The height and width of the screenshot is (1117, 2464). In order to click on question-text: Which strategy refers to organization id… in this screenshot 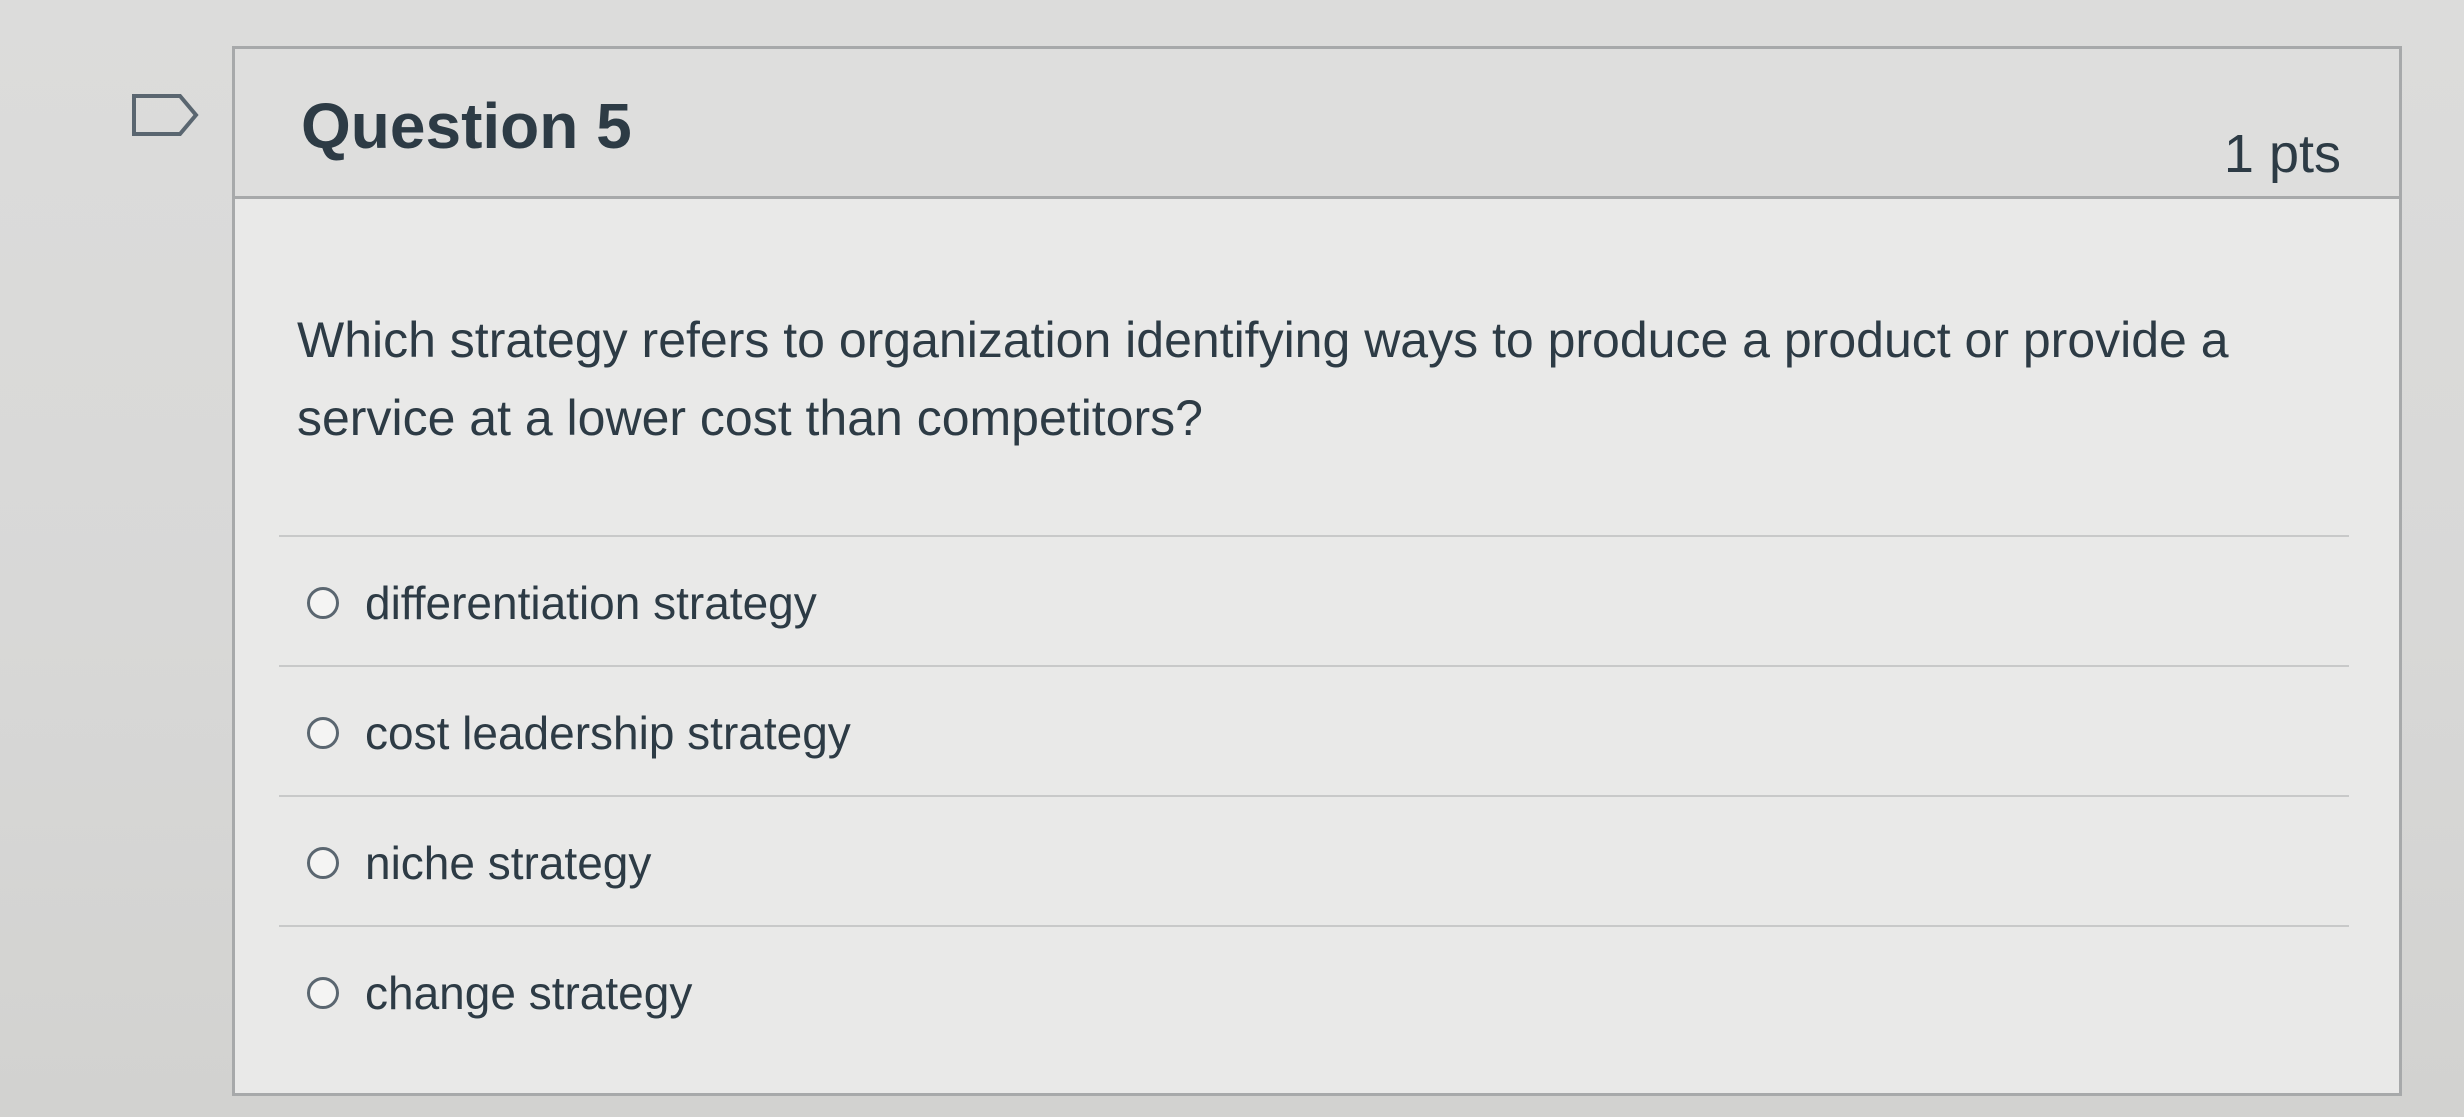, I will do `click(1263, 379)`.